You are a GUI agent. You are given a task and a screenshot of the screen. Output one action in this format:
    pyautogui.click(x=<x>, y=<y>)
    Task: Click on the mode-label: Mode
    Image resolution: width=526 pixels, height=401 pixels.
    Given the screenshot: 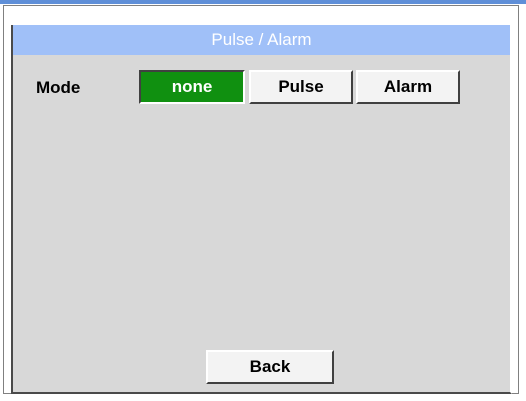 What is the action you would take?
    pyautogui.click(x=58, y=87)
    